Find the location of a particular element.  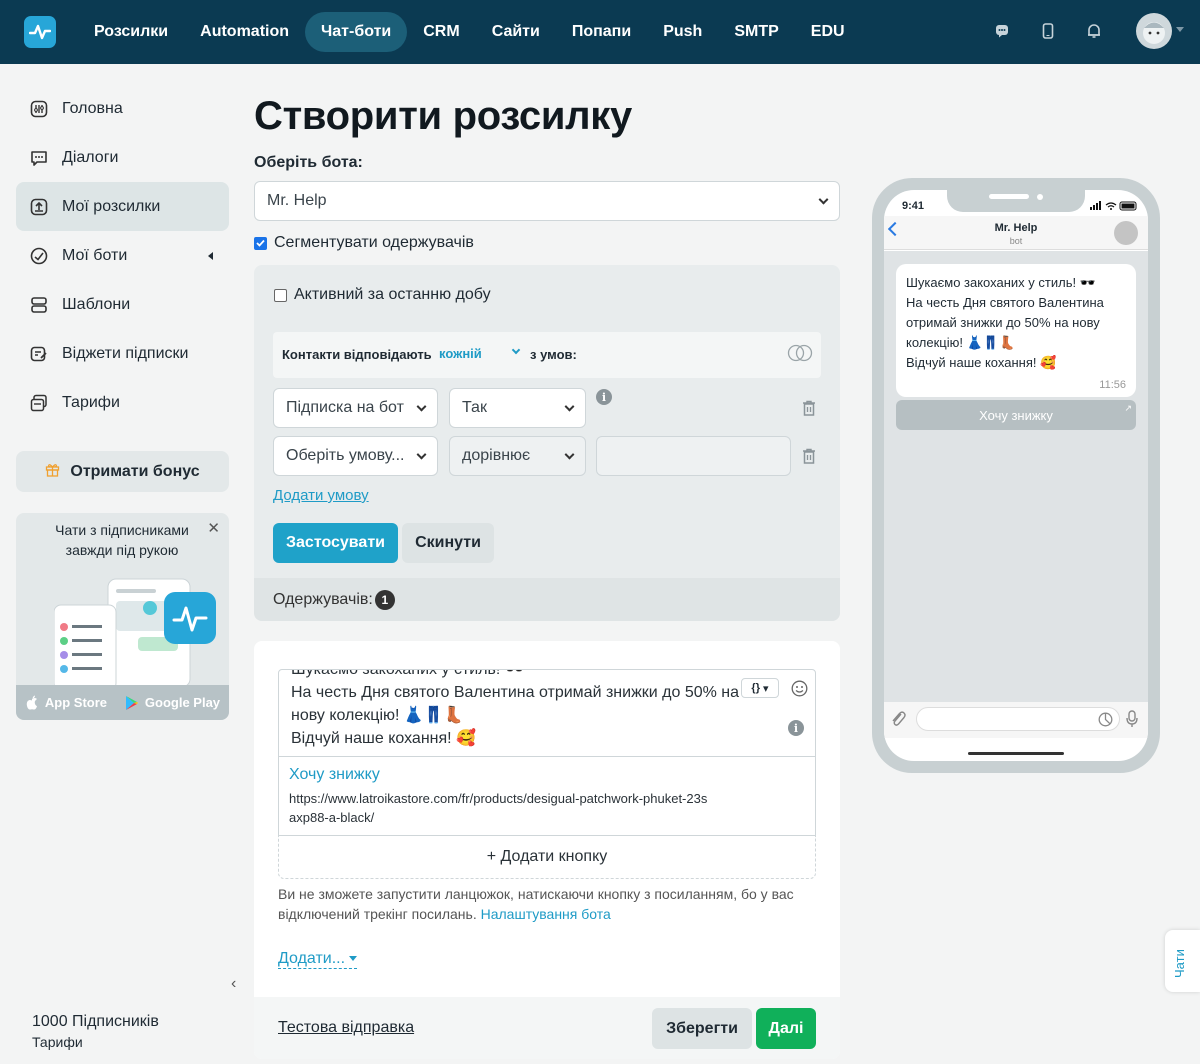

condition-operator-select: Так is located at coordinates (517, 408).